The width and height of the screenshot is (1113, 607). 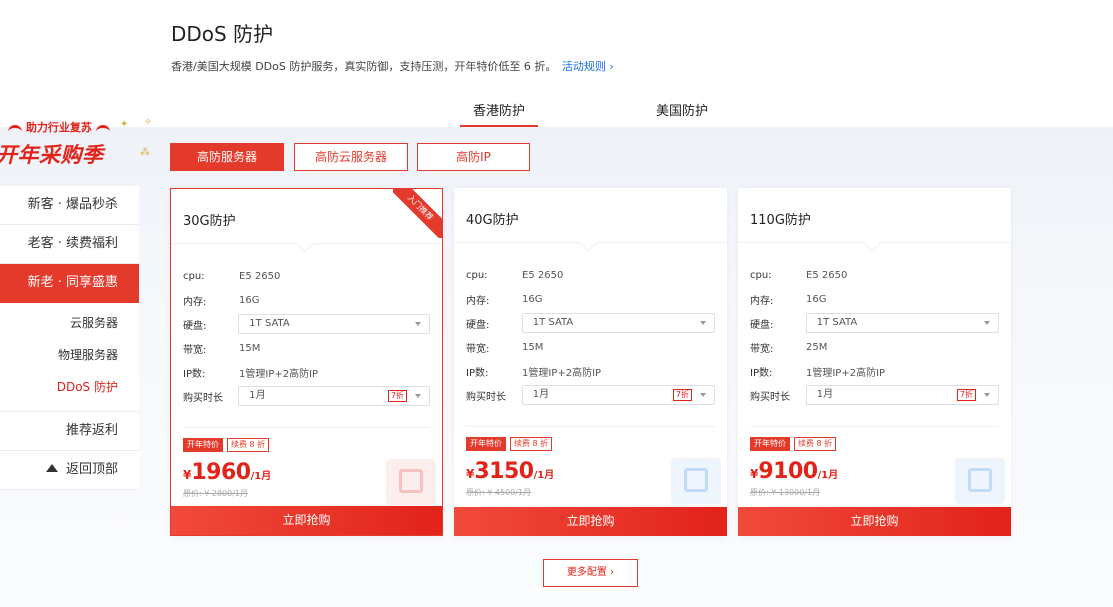 What do you see at coordinates (761, 275) in the screenshot?
I see `spec-label: cpu:` at bounding box center [761, 275].